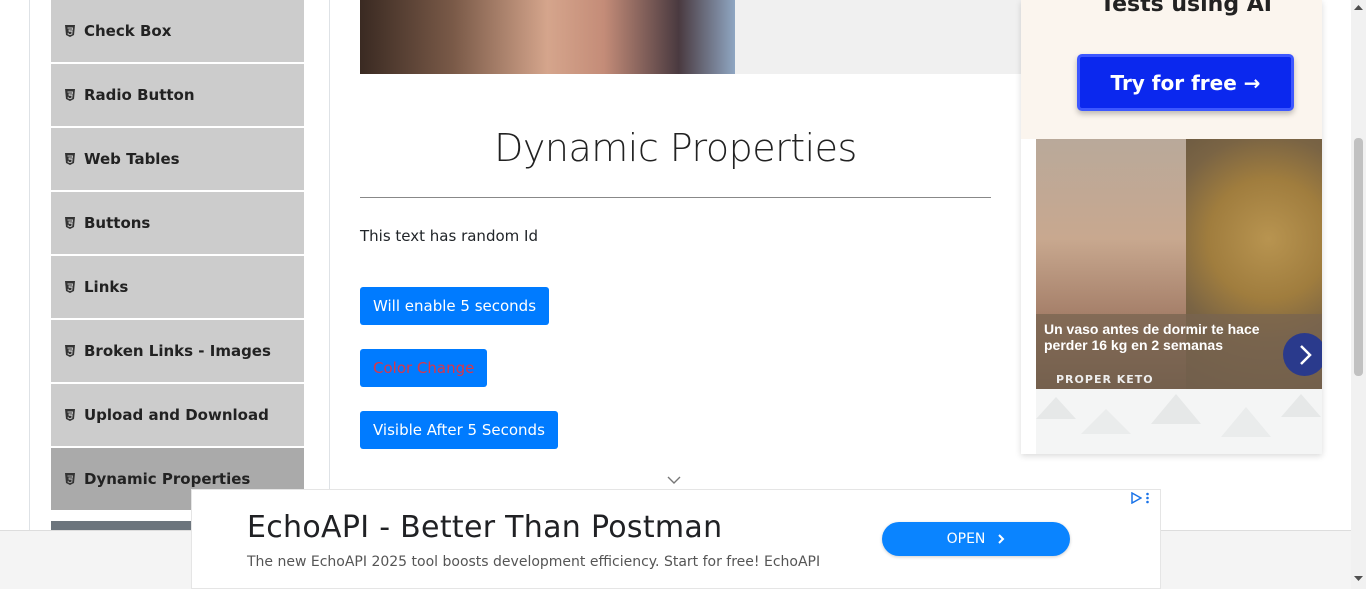  What do you see at coordinates (177, 223) in the screenshot?
I see `sidebar-item-buttons: Buttons` at bounding box center [177, 223].